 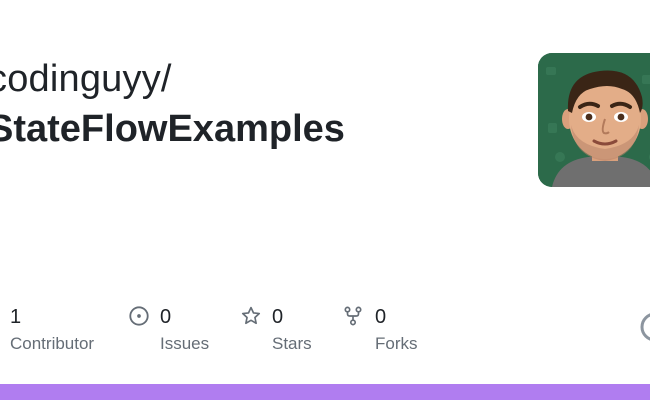 I want to click on star-icon, so click(x=251, y=315).